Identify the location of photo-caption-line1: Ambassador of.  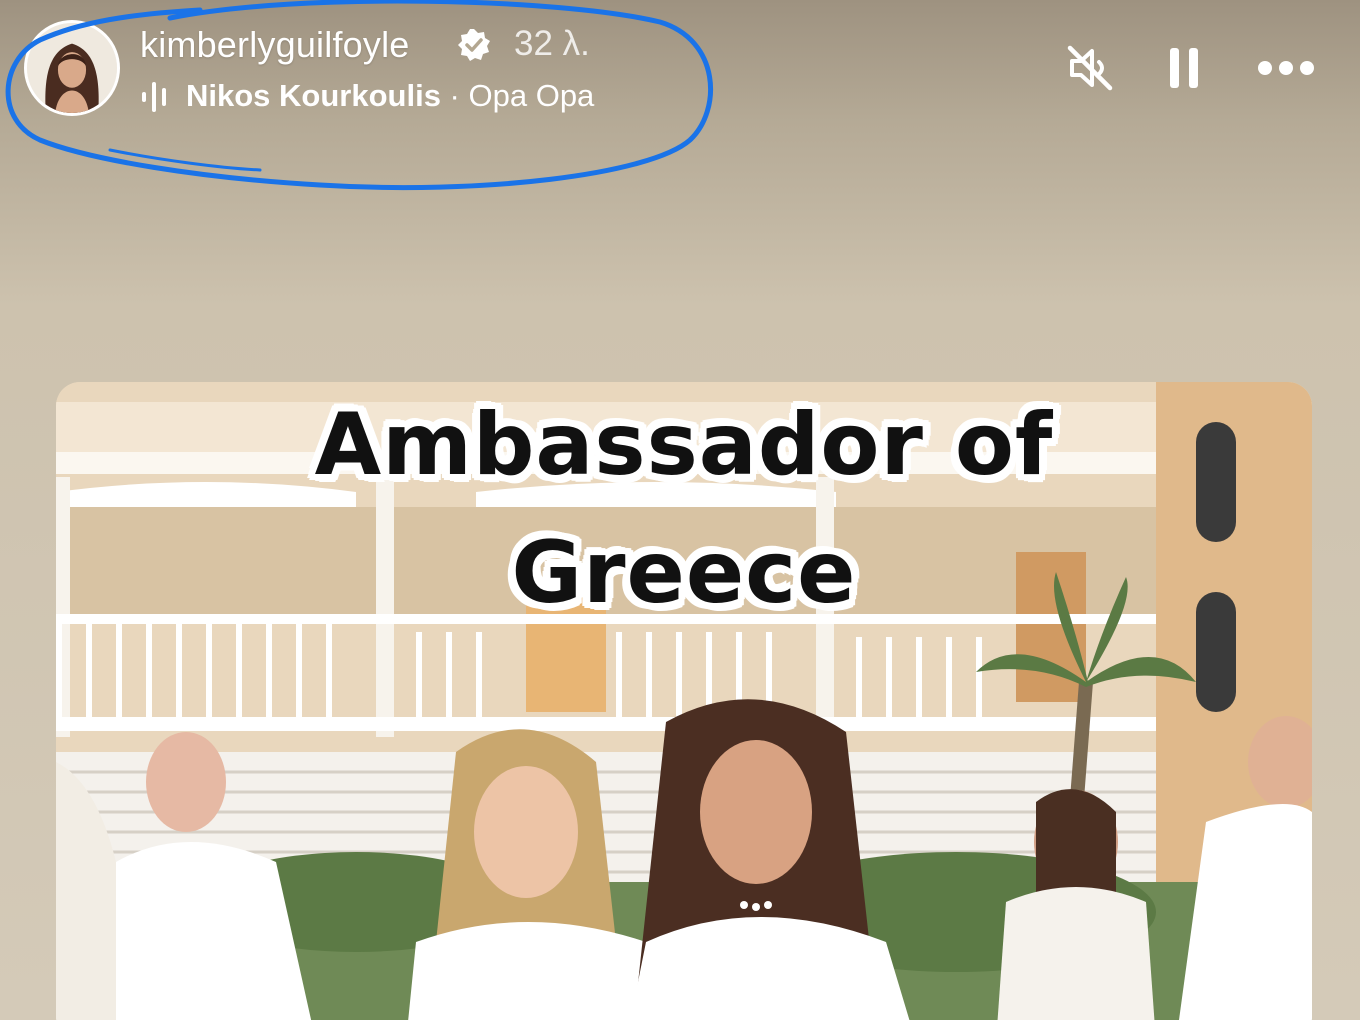
(684, 445).